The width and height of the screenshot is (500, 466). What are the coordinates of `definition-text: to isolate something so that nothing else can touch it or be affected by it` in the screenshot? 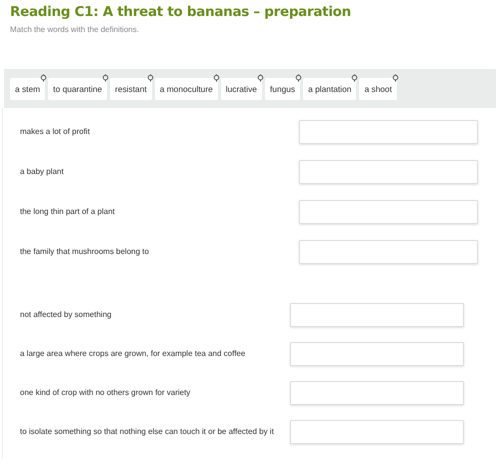 It's located at (147, 432).